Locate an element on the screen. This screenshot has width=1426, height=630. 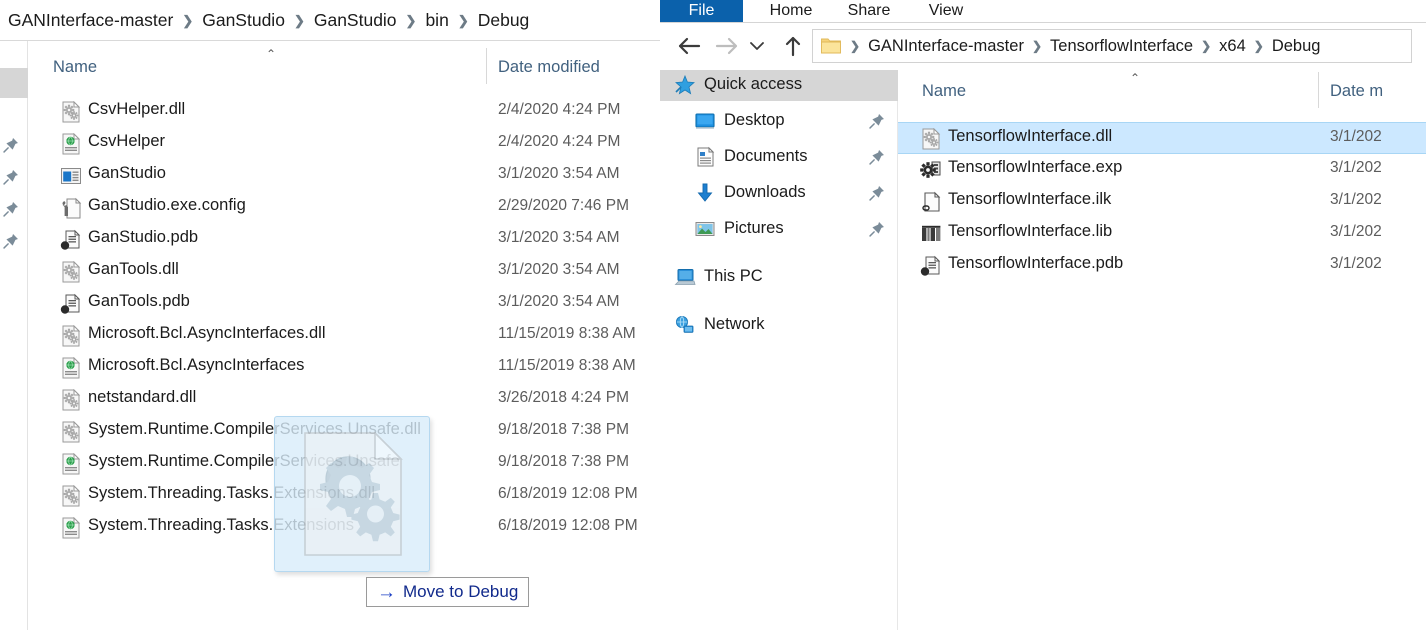
nav-pane-item-quick-access: Quick access is located at coordinates (779, 85).